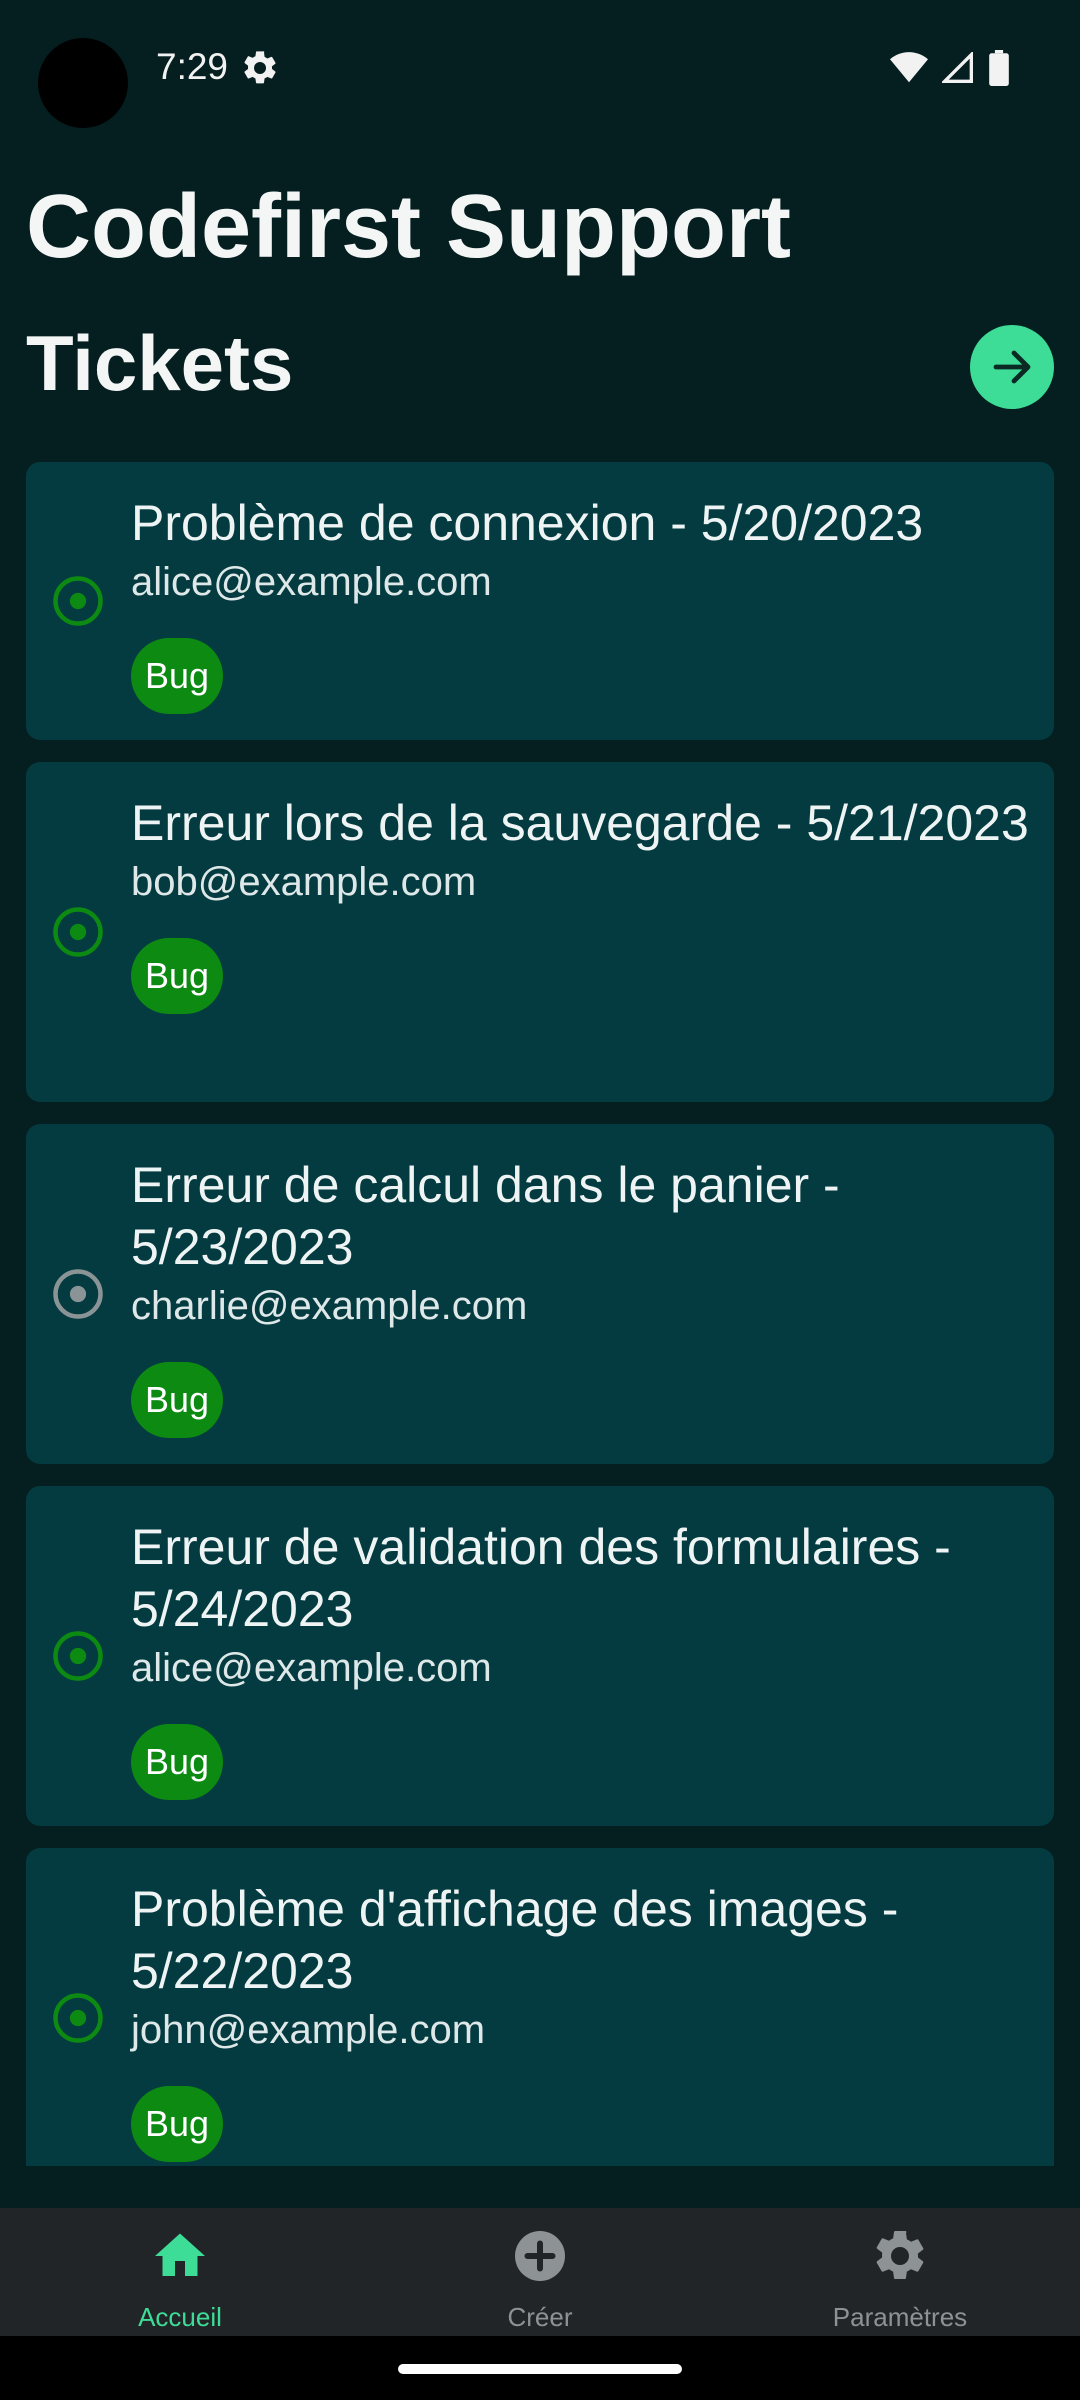  Describe the element at coordinates (192, 66) in the screenshot. I see `status-time: 7:29` at that location.